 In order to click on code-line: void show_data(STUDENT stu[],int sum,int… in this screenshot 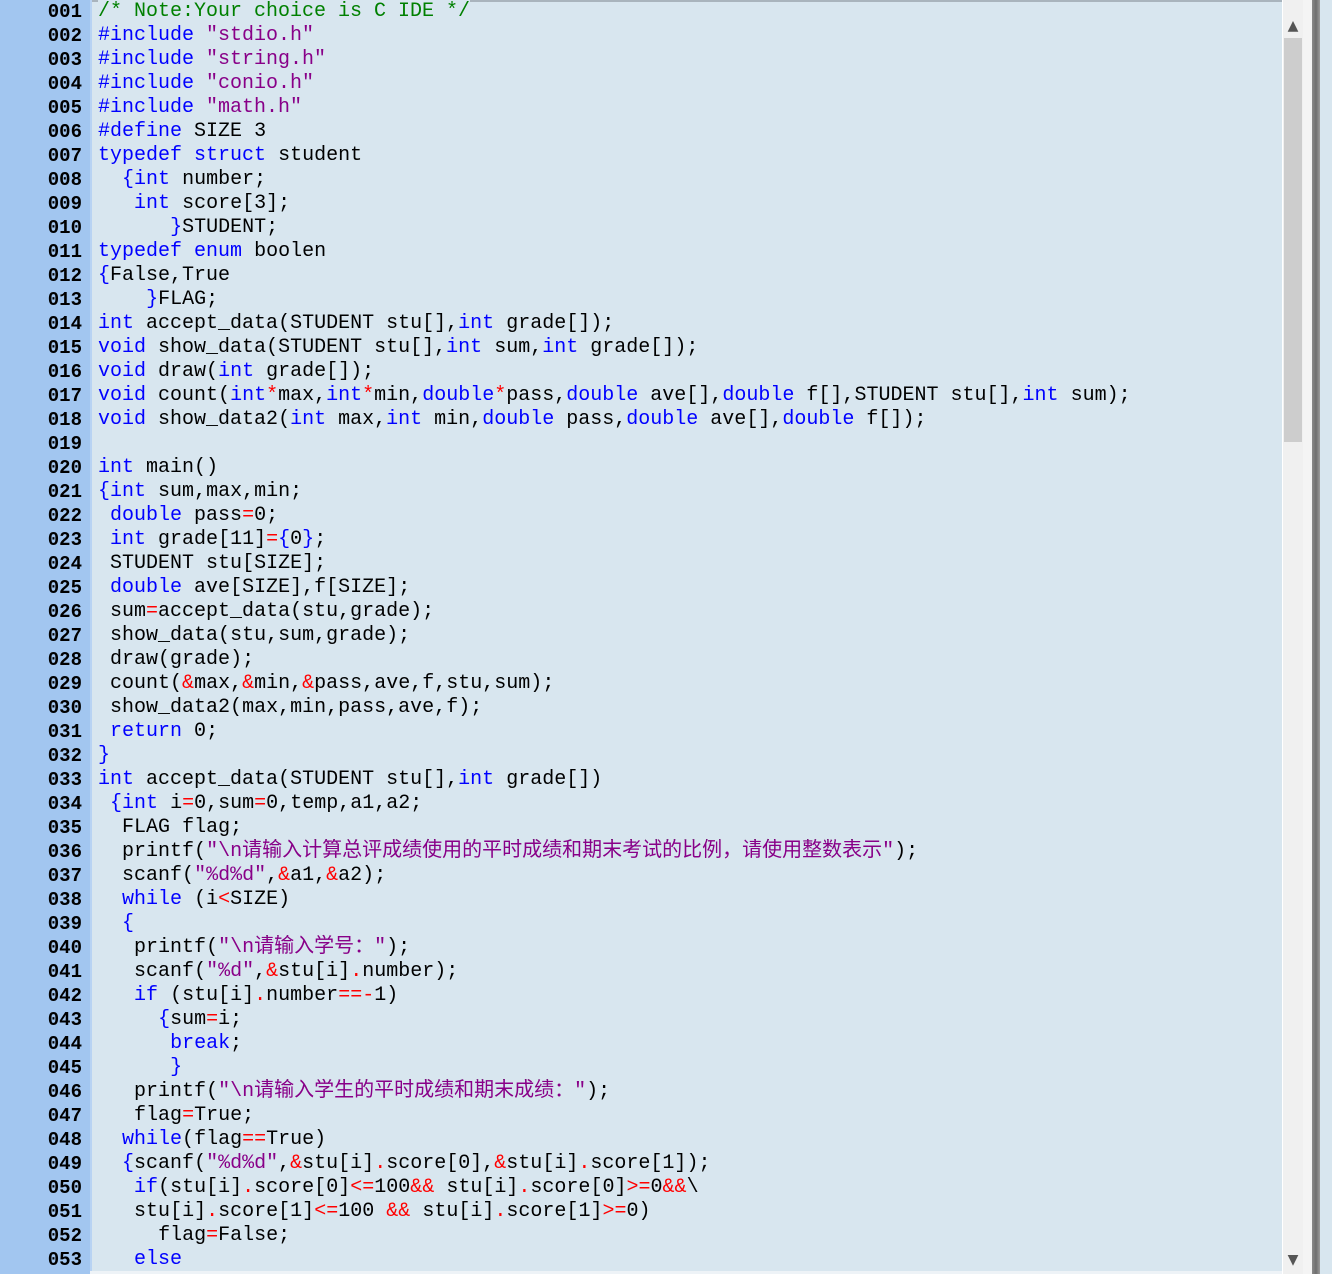, I will do `click(398, 348)`.